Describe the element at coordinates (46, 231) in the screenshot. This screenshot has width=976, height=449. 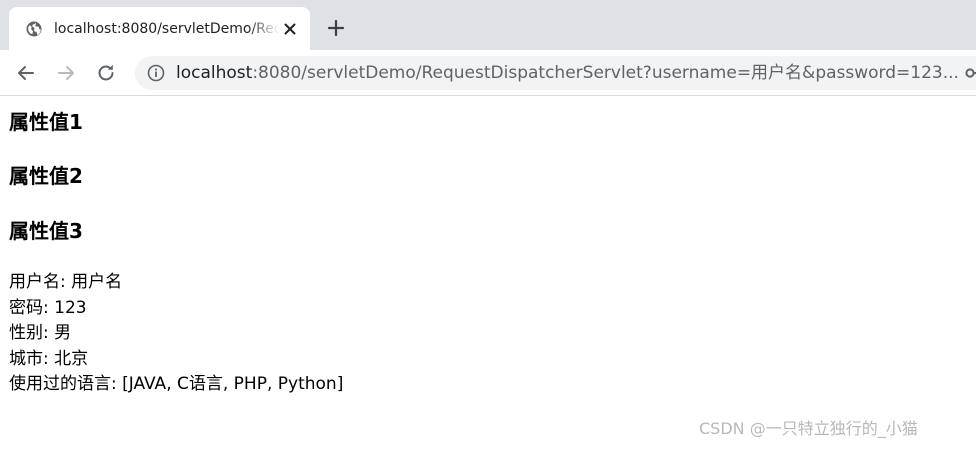
I see `attribute-heading-3: 属性值3` at that location.